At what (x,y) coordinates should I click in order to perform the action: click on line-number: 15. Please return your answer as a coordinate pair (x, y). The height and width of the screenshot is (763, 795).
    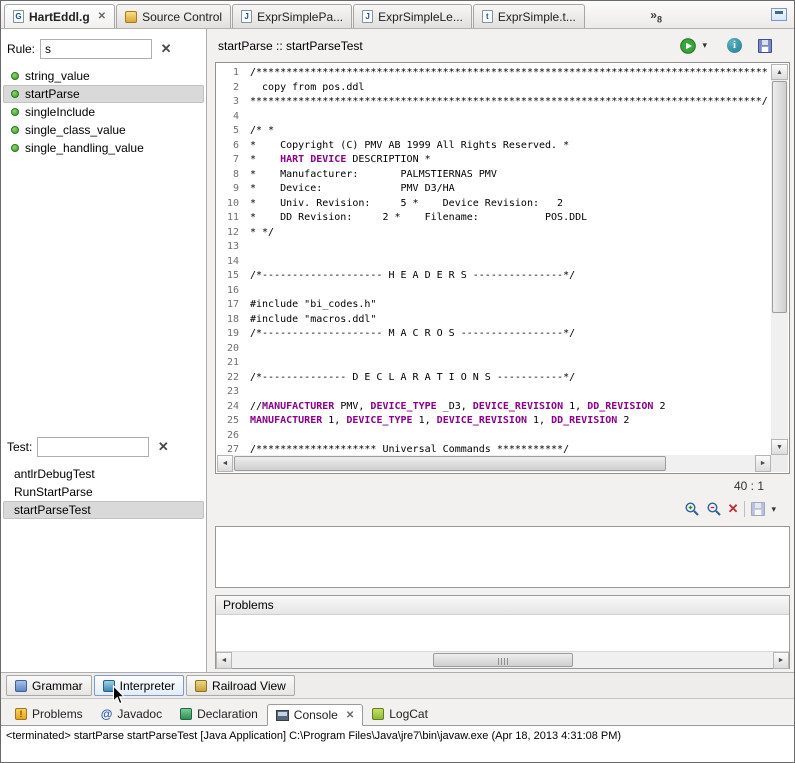
    Looking at the image, I should click on (232, 275).